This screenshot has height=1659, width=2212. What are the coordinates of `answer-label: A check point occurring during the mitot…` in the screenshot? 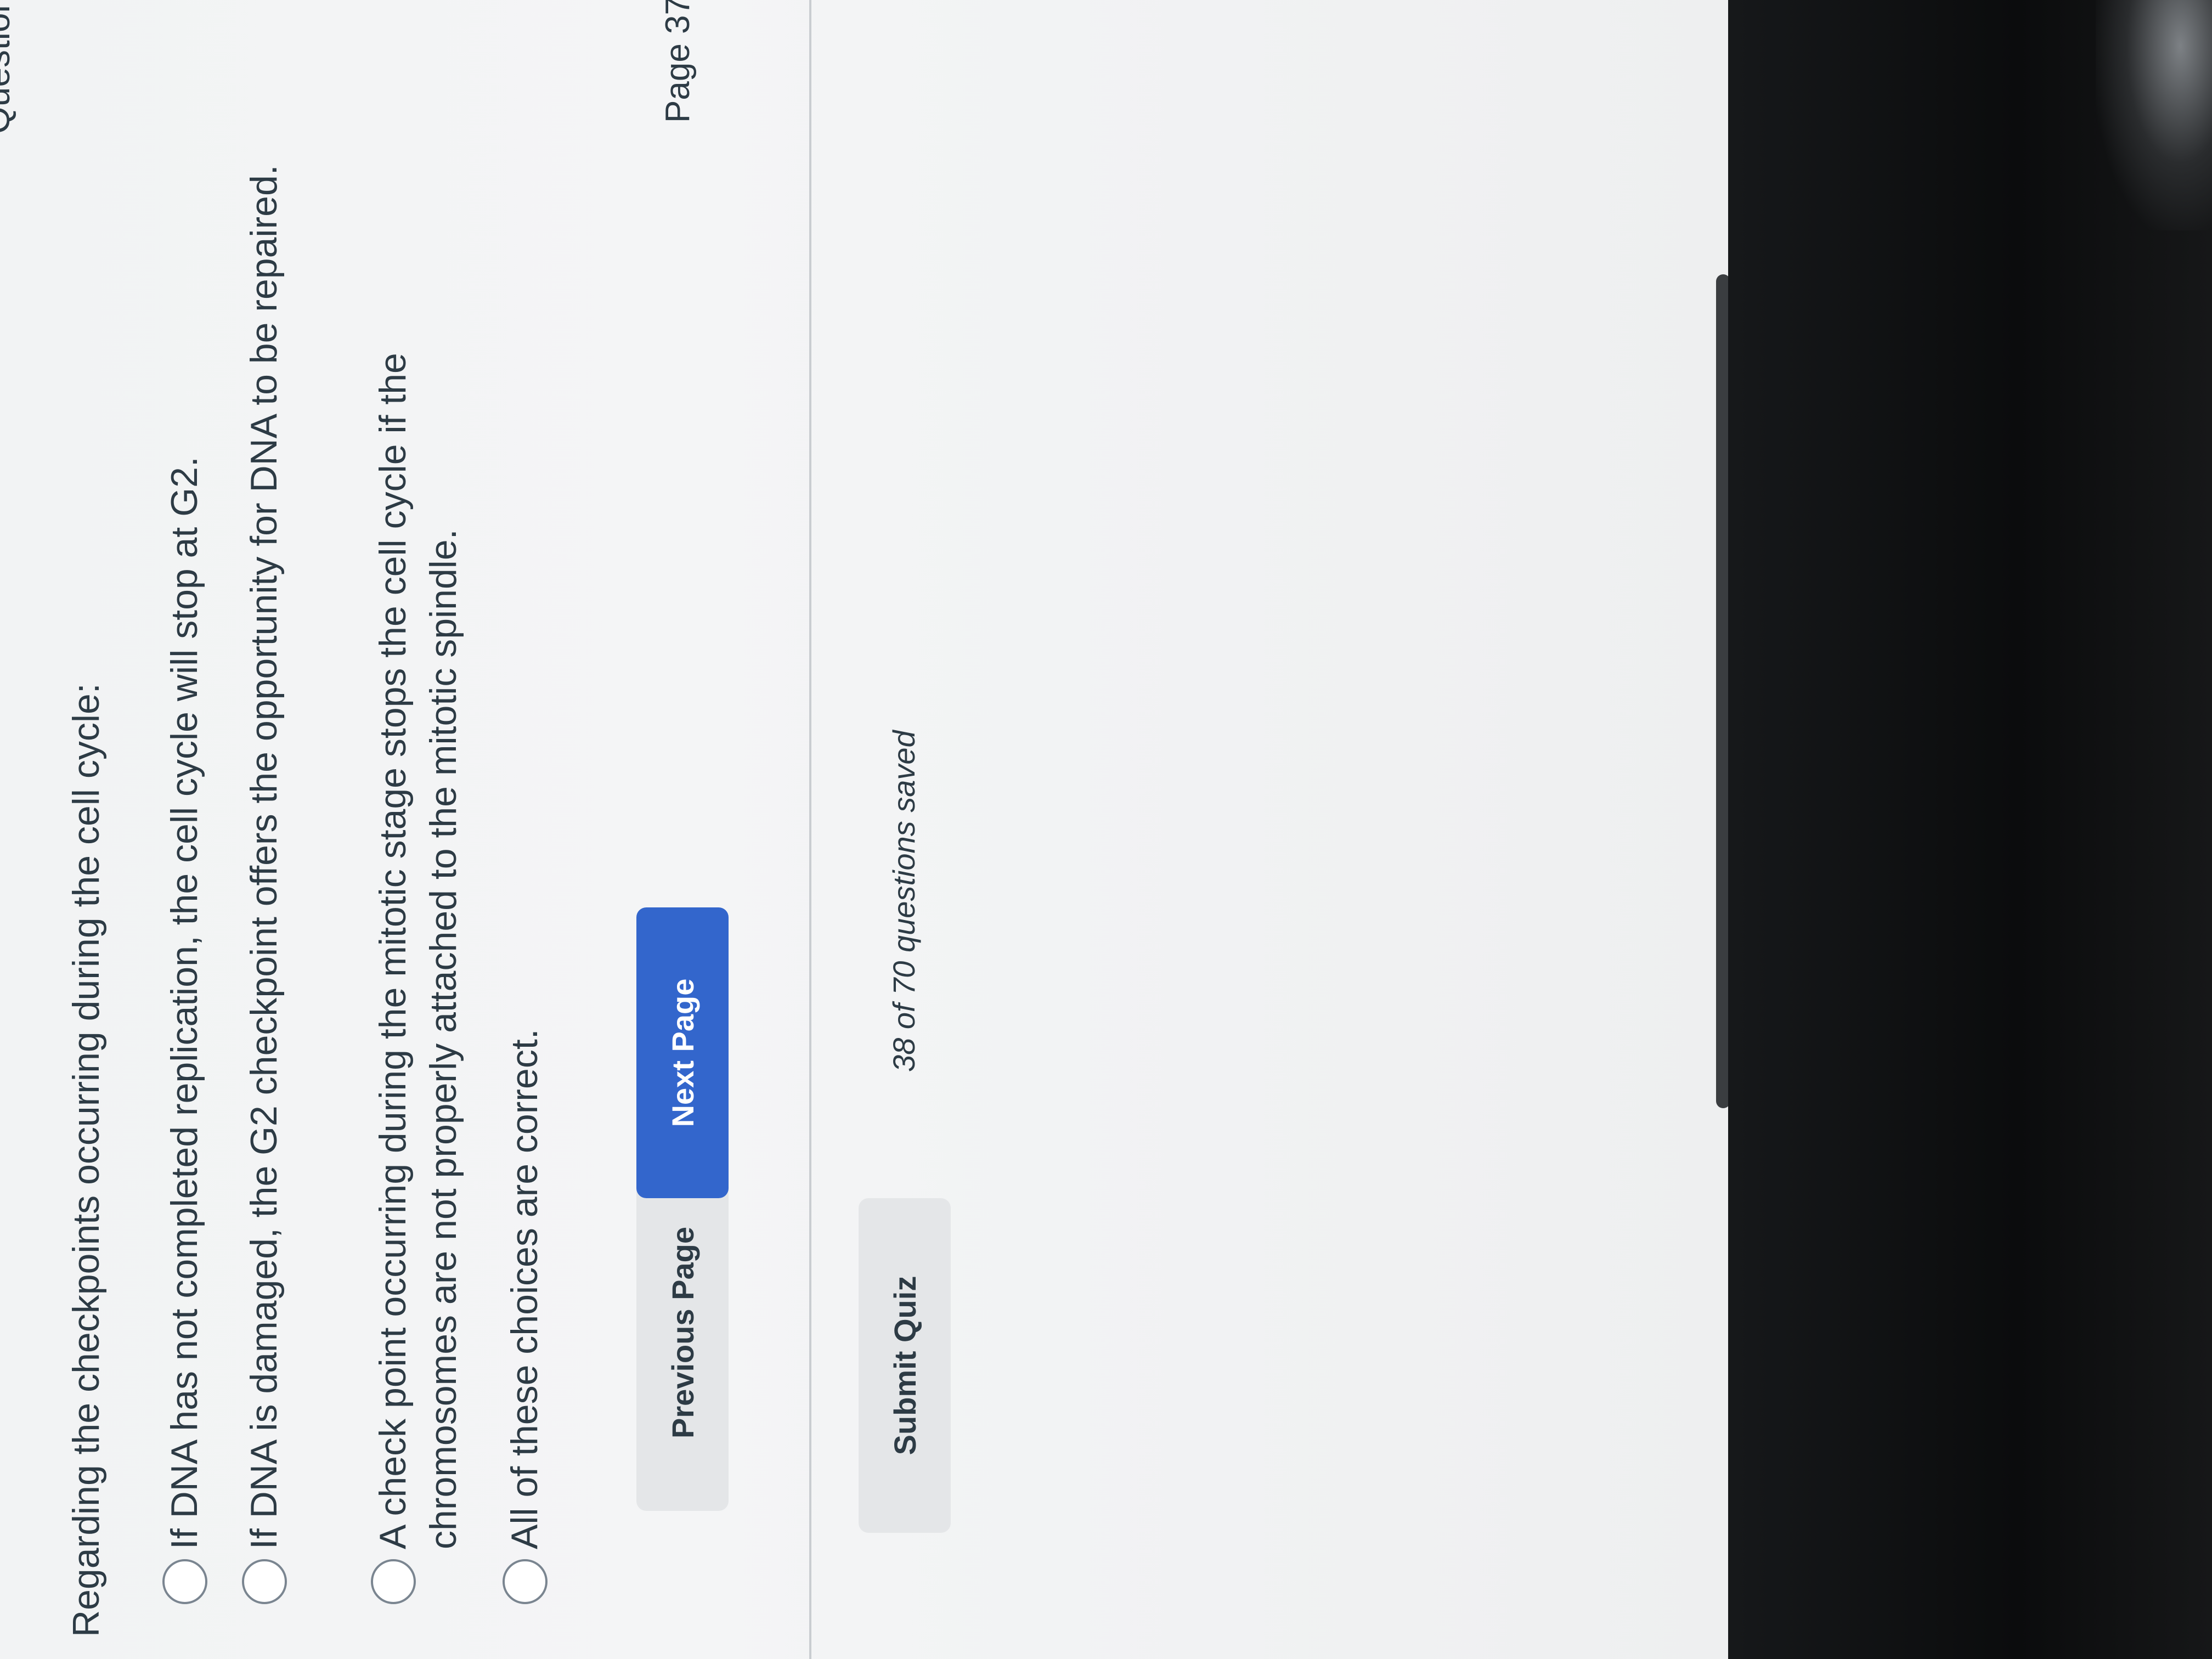 It's located at (418, 951).